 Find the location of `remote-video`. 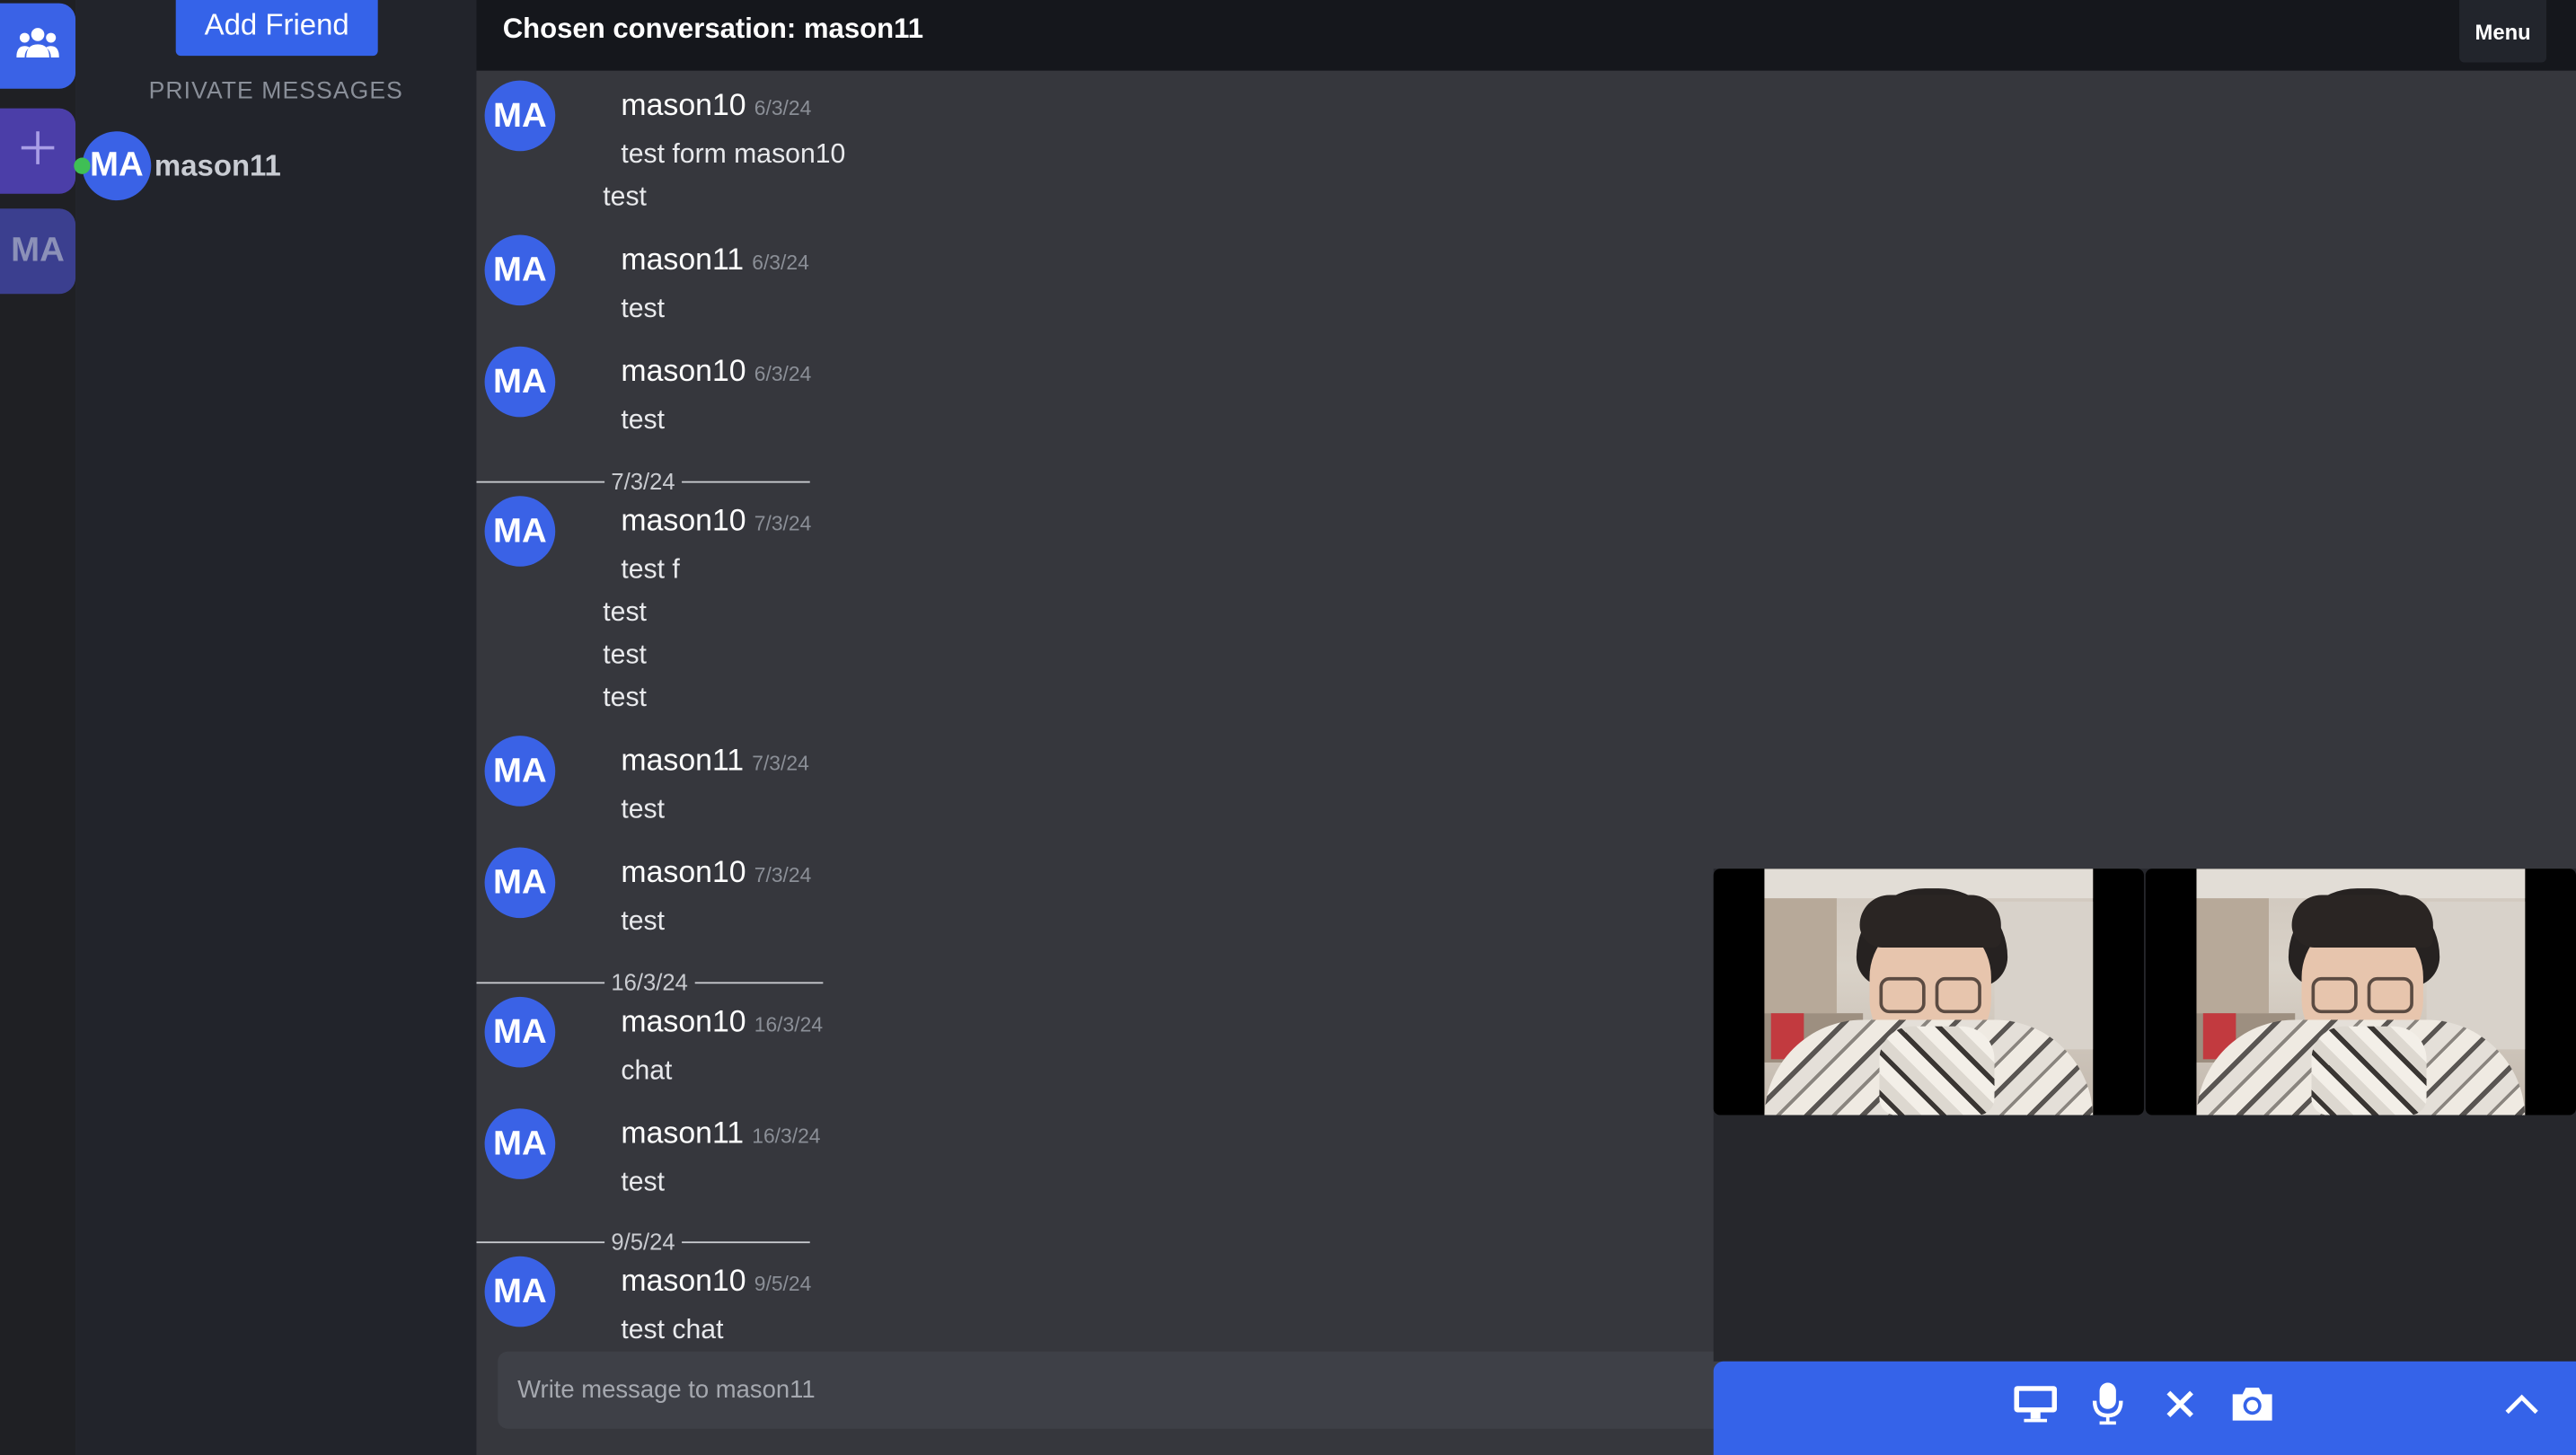

remote-video is located at coordinates (2360, 993).